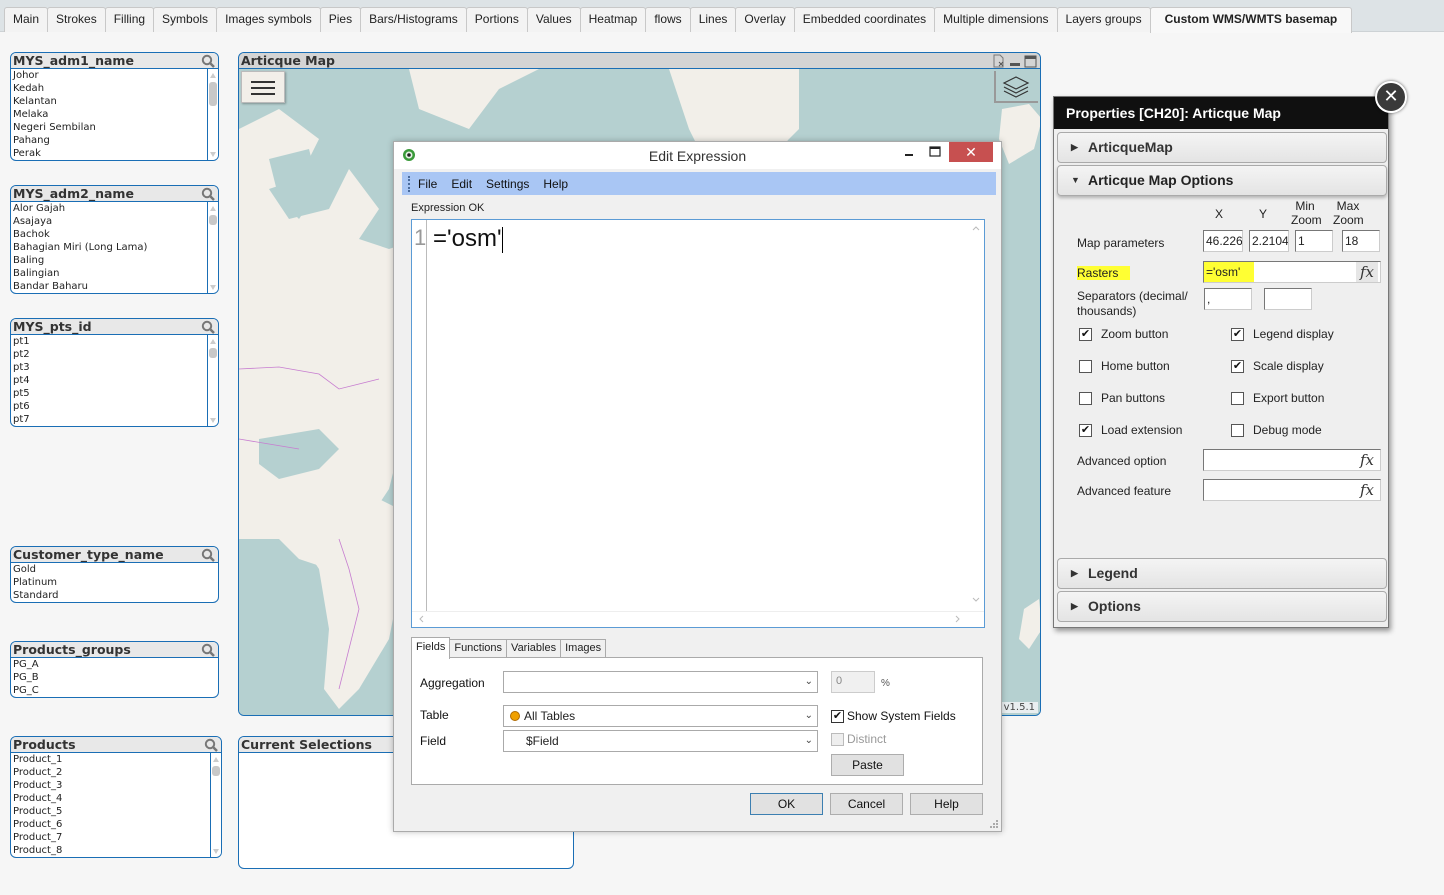 The width and height of the screenshot is (1444, 895). I want to click on list-item: Pahang, so click(114, 140).